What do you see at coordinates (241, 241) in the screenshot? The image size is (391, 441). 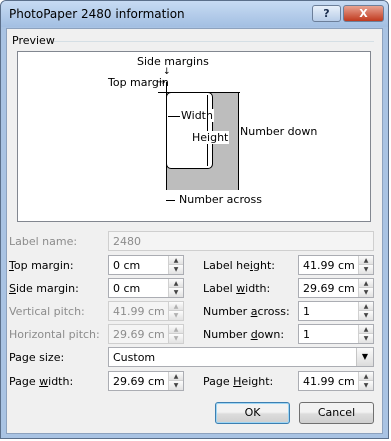 I see `label-name-input: 2480` at bounding box center [241, 241].